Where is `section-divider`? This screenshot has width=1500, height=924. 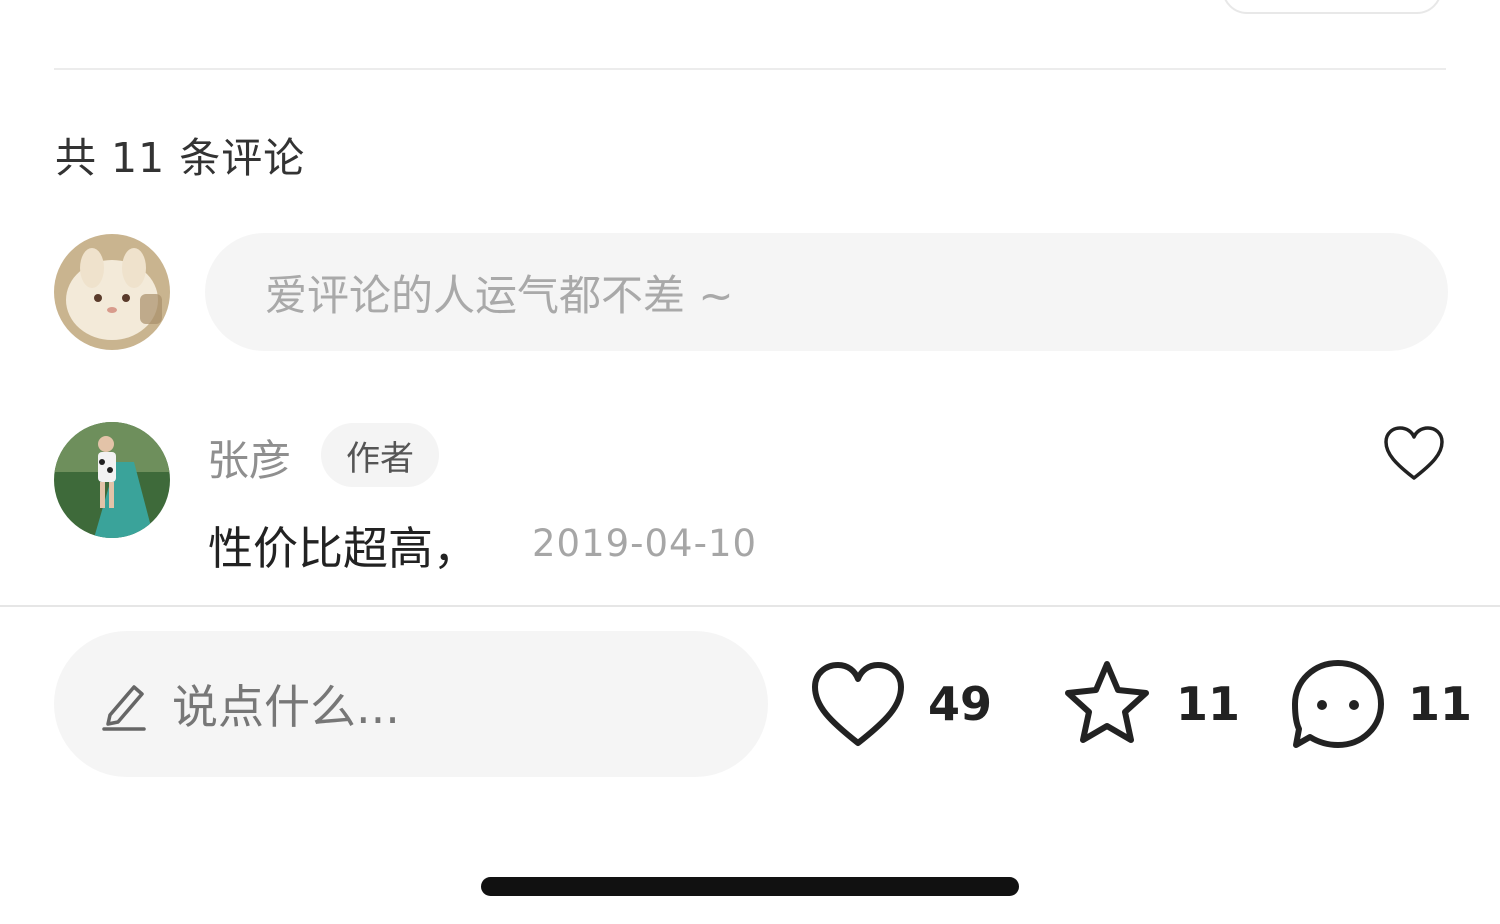
section-divider is located at coordinates (750, 69).